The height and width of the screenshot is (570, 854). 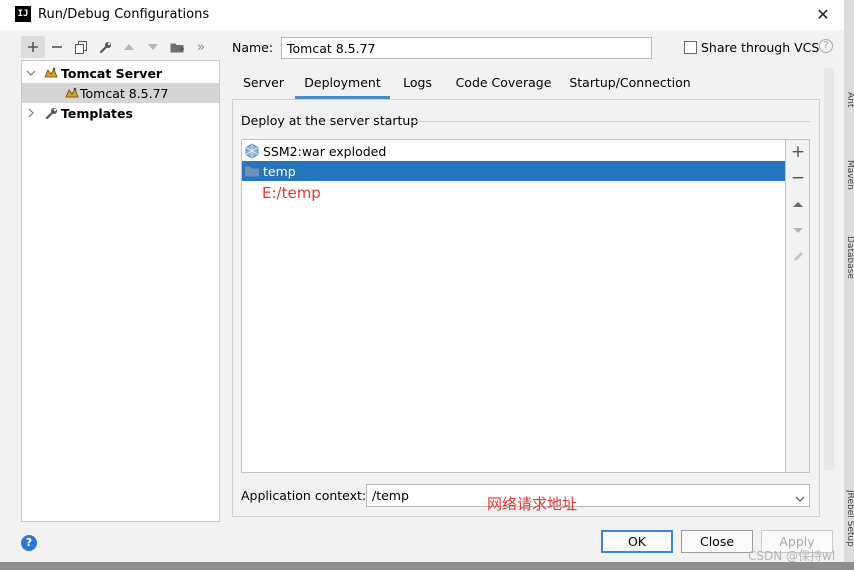 I want to click on tree-item-templates: Templates, so click(x=120, y=113).